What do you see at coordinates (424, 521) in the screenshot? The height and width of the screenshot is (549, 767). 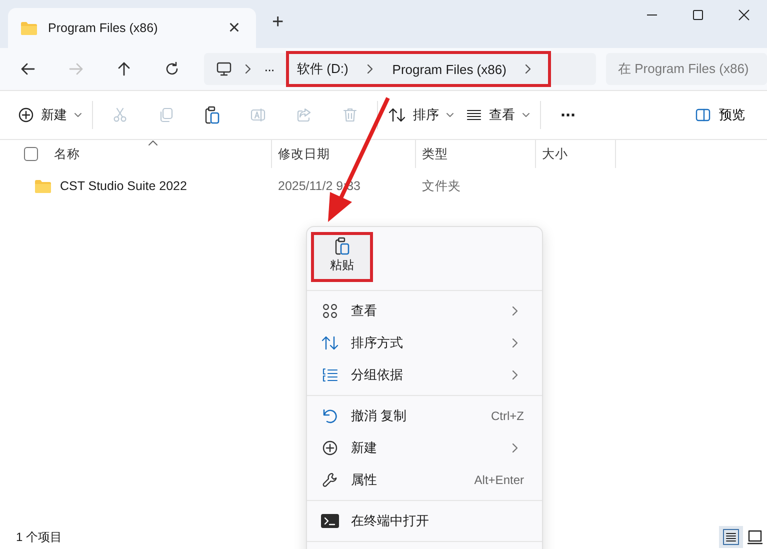 I see `open-in-terminal-menu-item: 在终端中打开` at bounding box center [424, 521].